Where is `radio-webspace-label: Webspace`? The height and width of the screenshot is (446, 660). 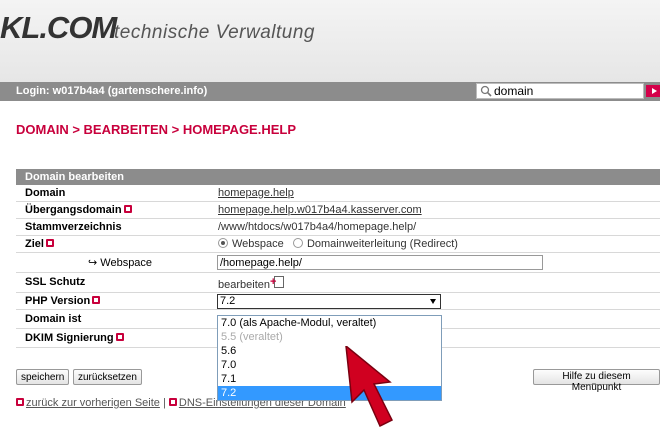 radio-webspace-label: Webspace is located at coordinates (258, 244).